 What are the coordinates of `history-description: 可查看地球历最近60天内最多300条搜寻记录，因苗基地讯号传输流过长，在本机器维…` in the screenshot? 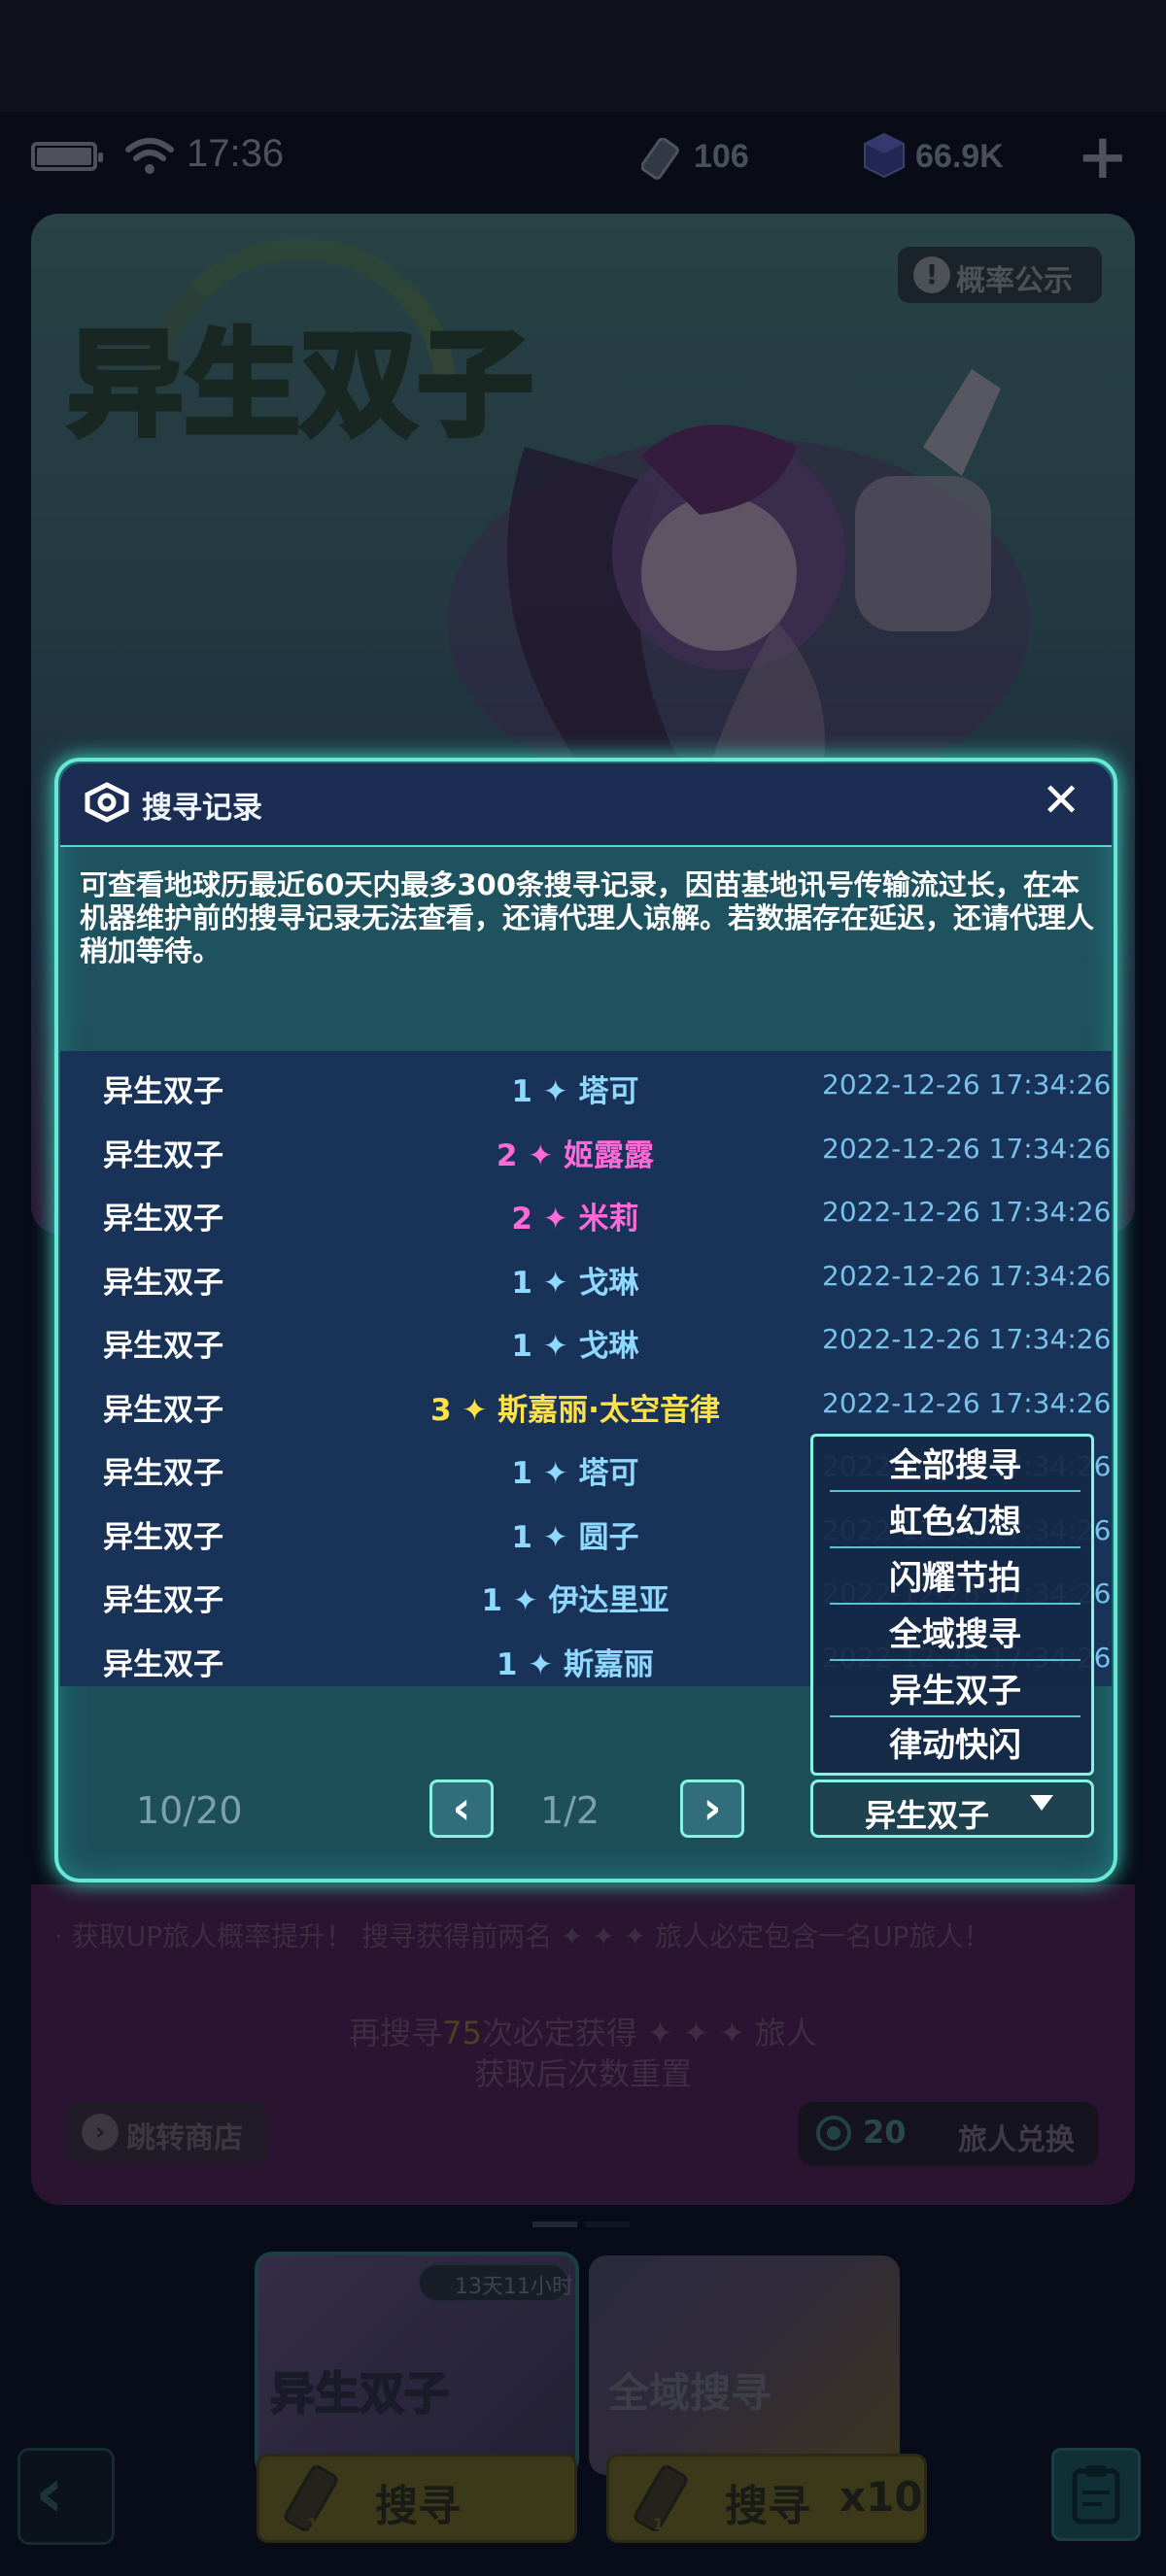 It's located at (587, 917).